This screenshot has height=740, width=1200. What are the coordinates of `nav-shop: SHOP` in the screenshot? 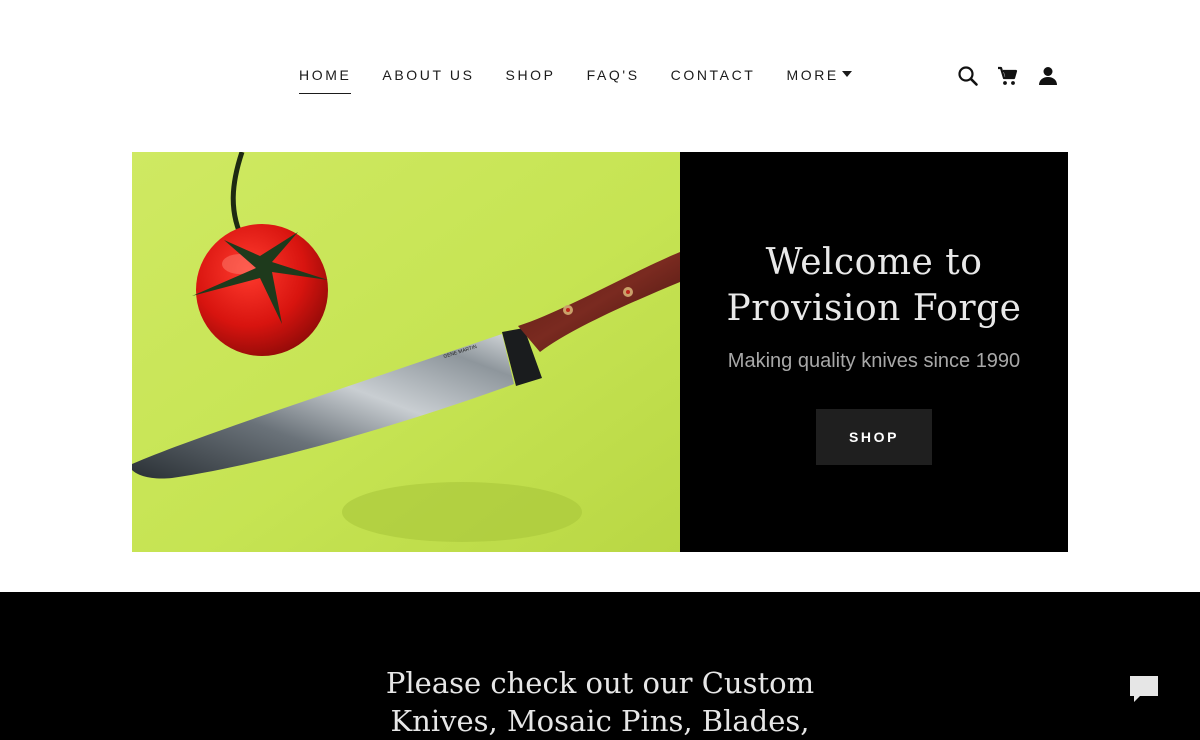 It's located at (531, 79).